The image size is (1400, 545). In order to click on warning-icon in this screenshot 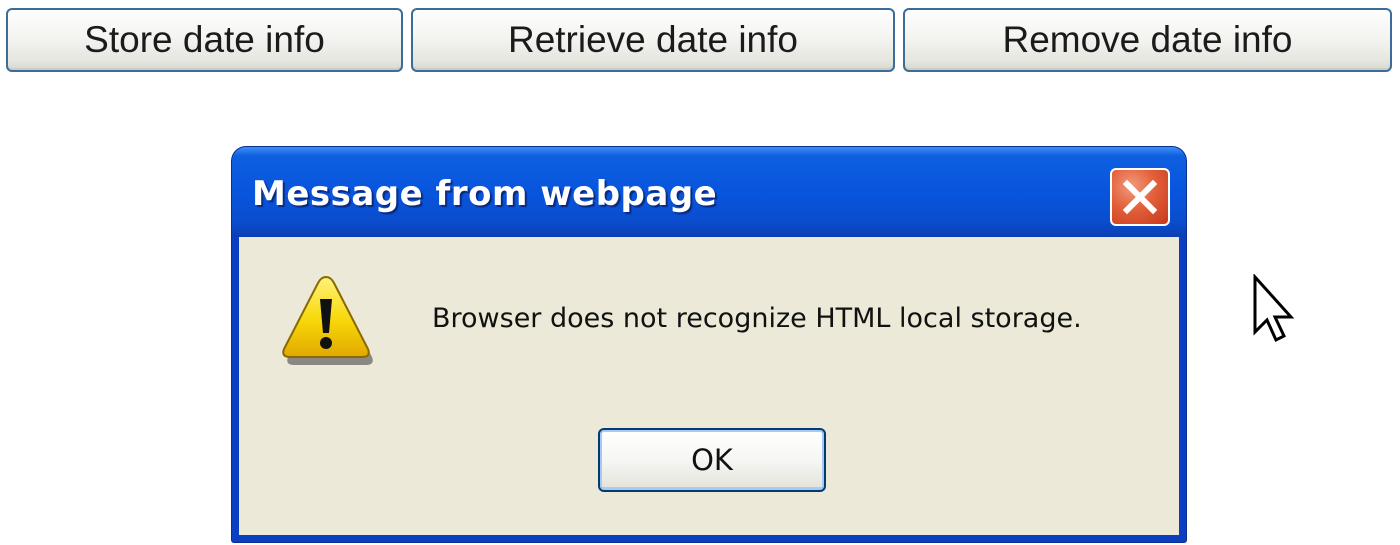, I will do `click(327, 320)`.